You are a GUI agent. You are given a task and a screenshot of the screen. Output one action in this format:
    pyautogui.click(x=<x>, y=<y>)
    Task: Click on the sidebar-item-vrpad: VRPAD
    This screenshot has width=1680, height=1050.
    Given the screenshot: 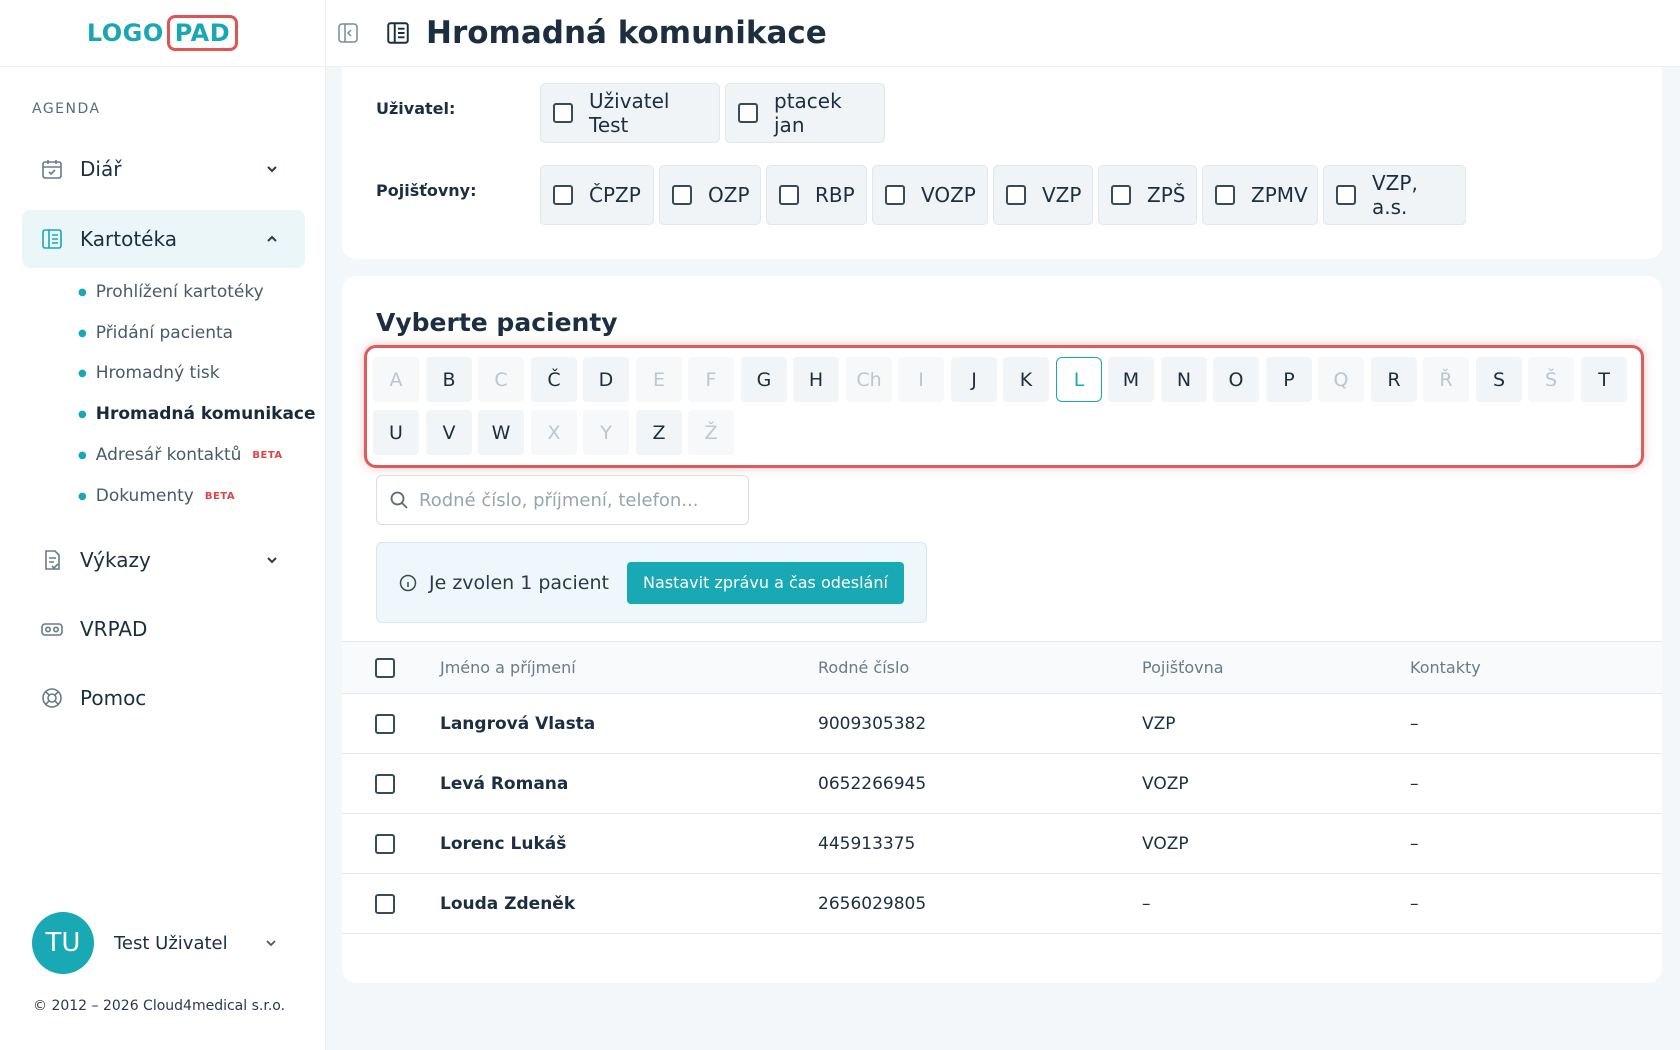 What is the action you would take?
    pyautogui.click(x=163, y=629)
    